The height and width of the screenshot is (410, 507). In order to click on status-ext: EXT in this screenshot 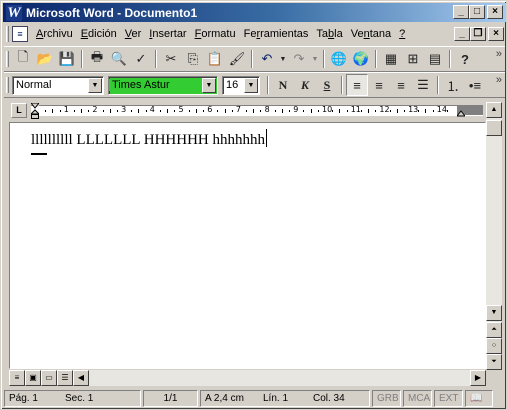, I will do `click(448, 398)`.